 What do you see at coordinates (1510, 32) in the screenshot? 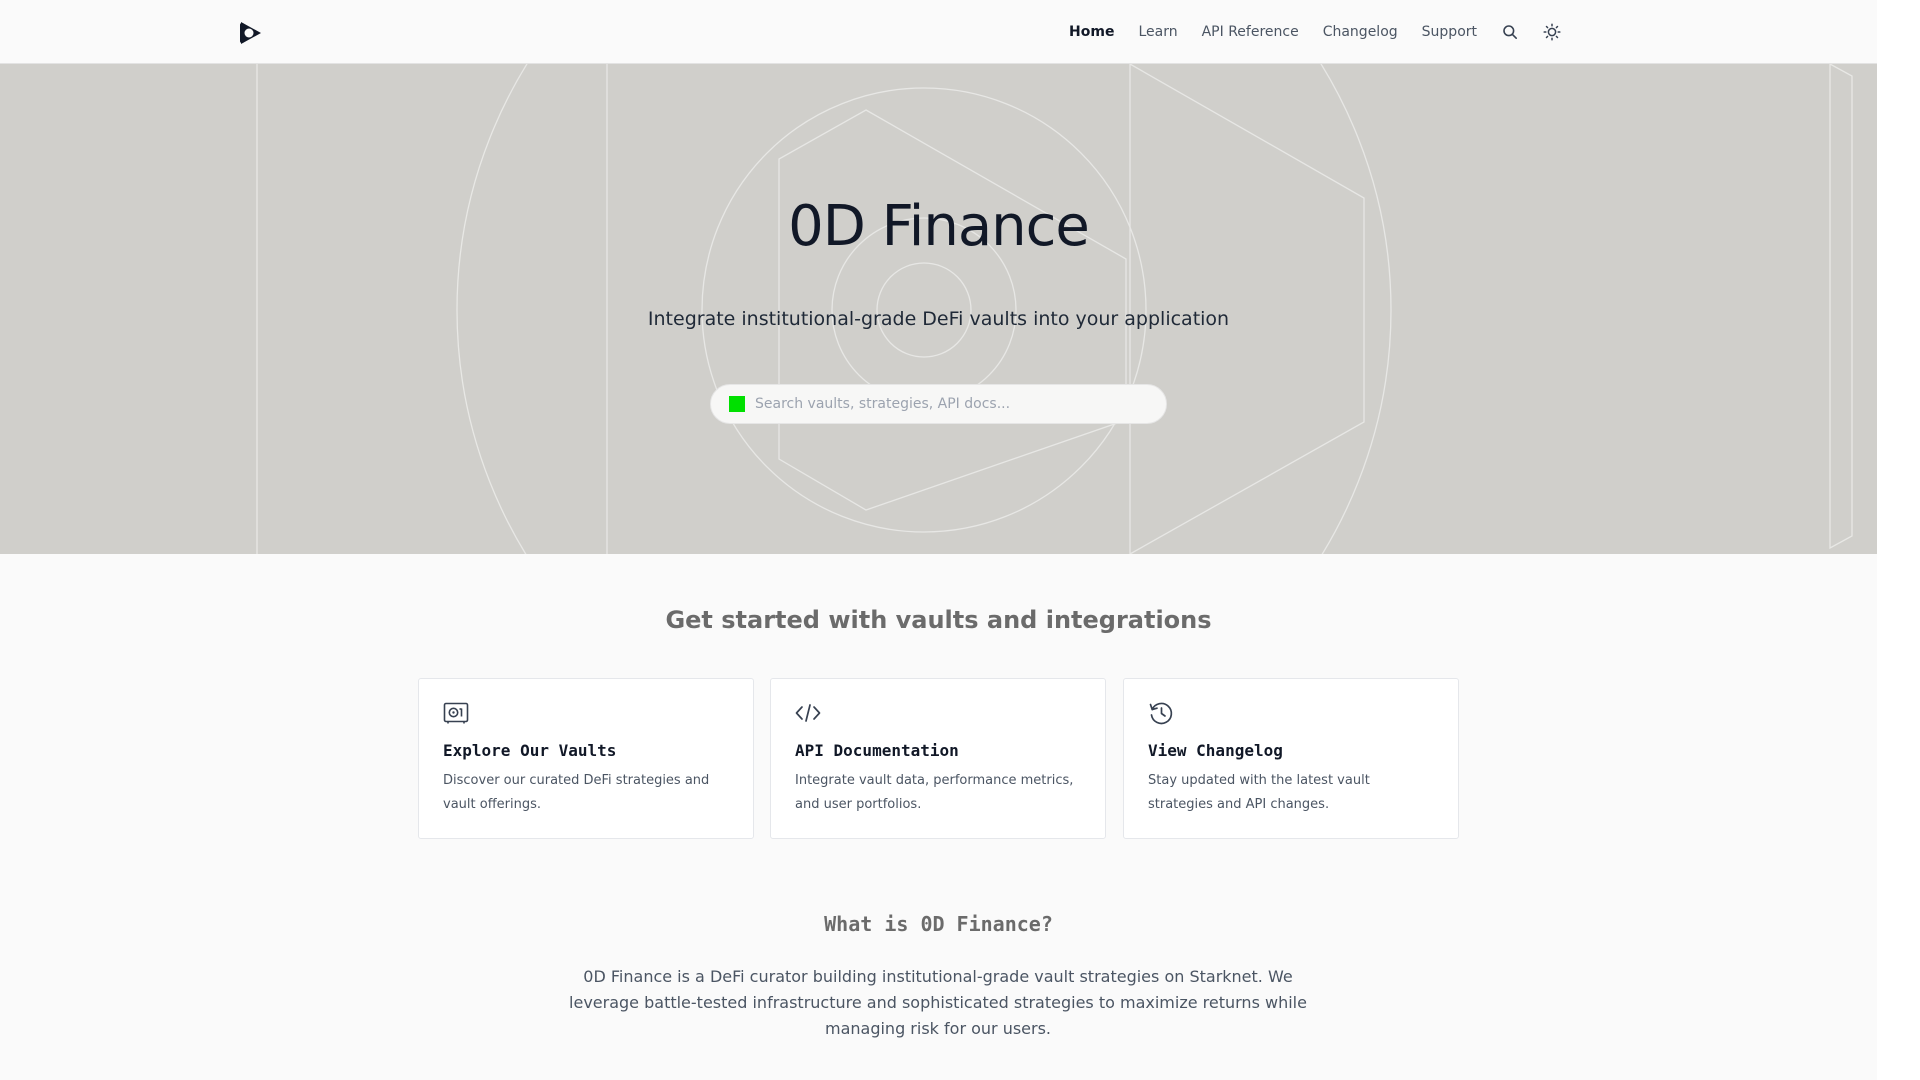
I see `search-icon` at bounding box center [1510, 32].